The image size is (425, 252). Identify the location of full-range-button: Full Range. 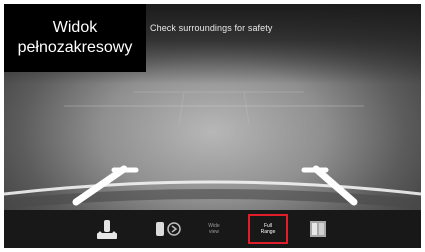
(268, 229).